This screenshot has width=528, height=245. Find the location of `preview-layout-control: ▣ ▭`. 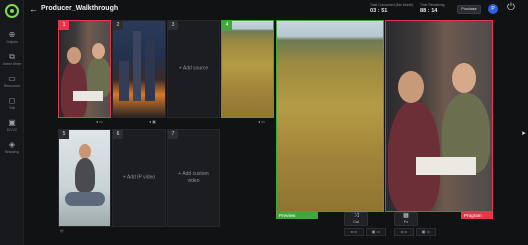

preview-layout-control: ▣ ▭ is located at coordinates (376, 232).